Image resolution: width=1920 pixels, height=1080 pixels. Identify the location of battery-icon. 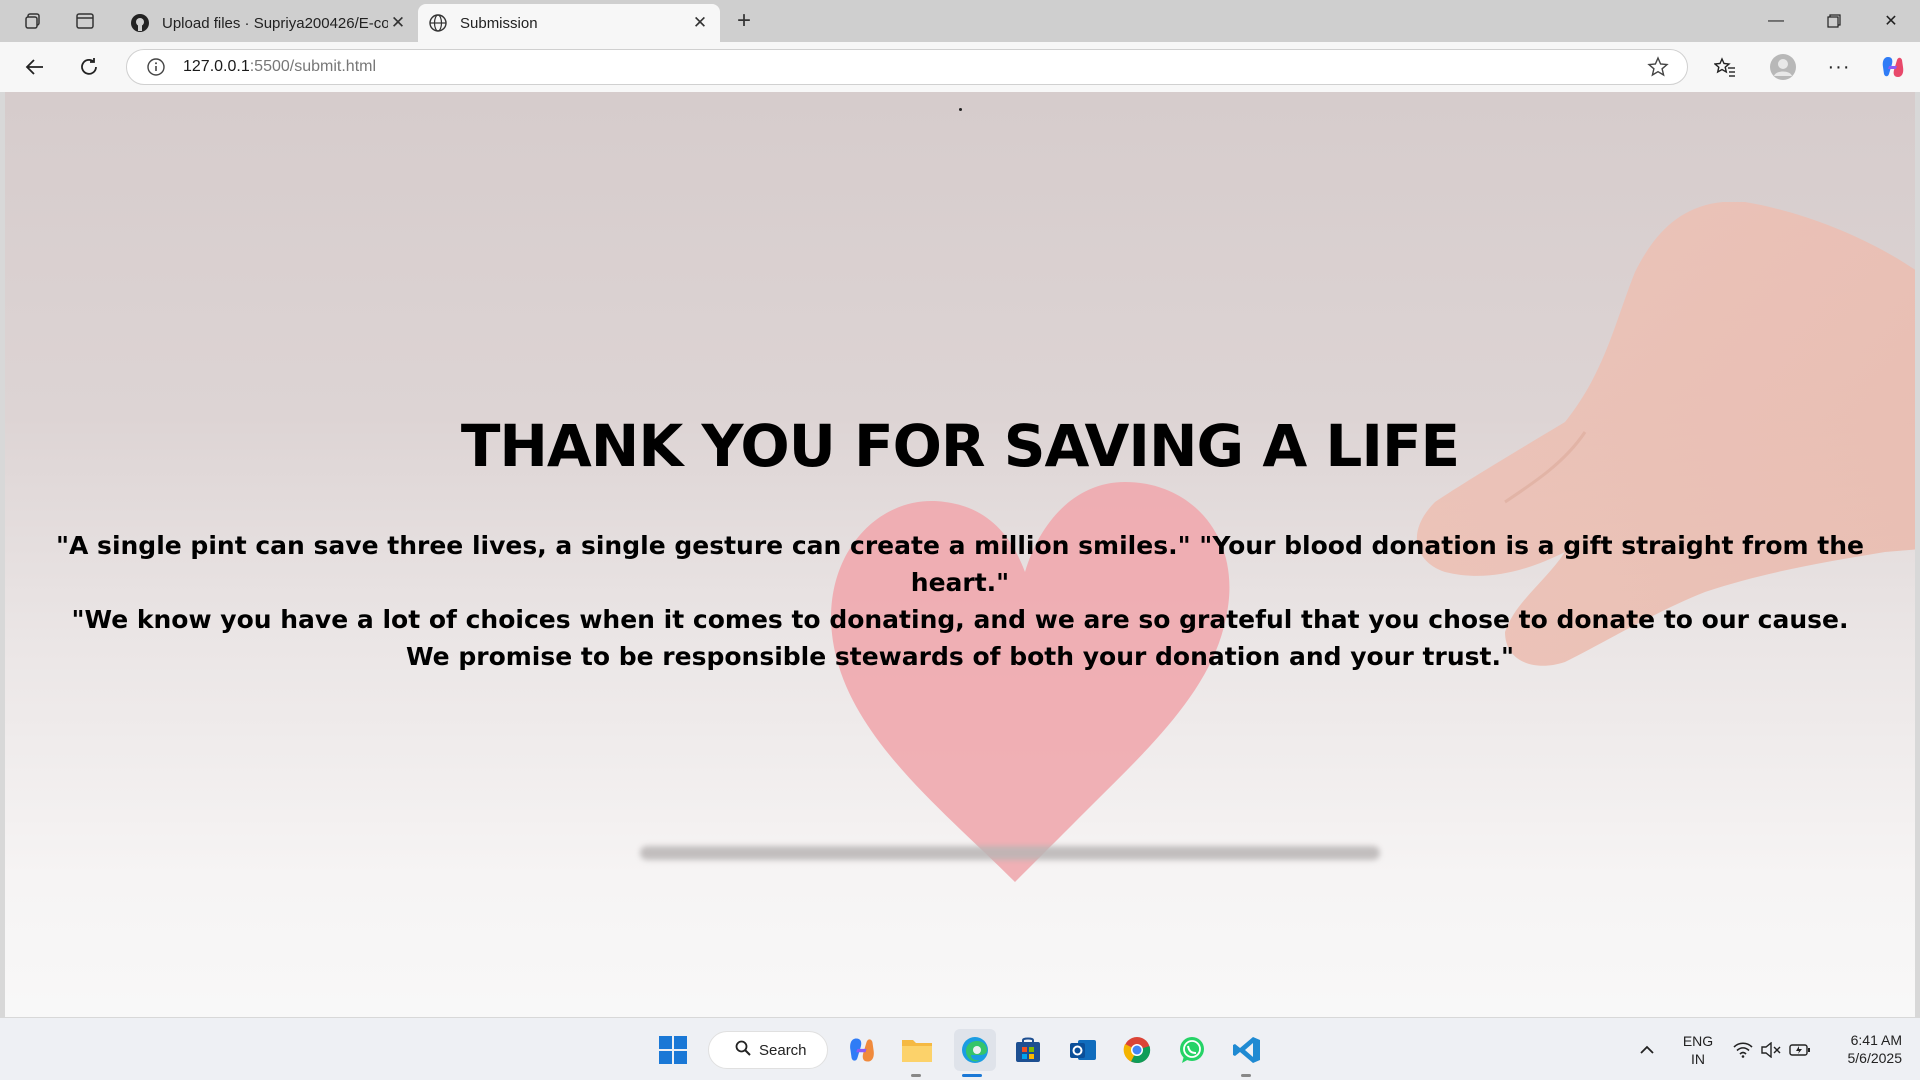
(1800, 1050).